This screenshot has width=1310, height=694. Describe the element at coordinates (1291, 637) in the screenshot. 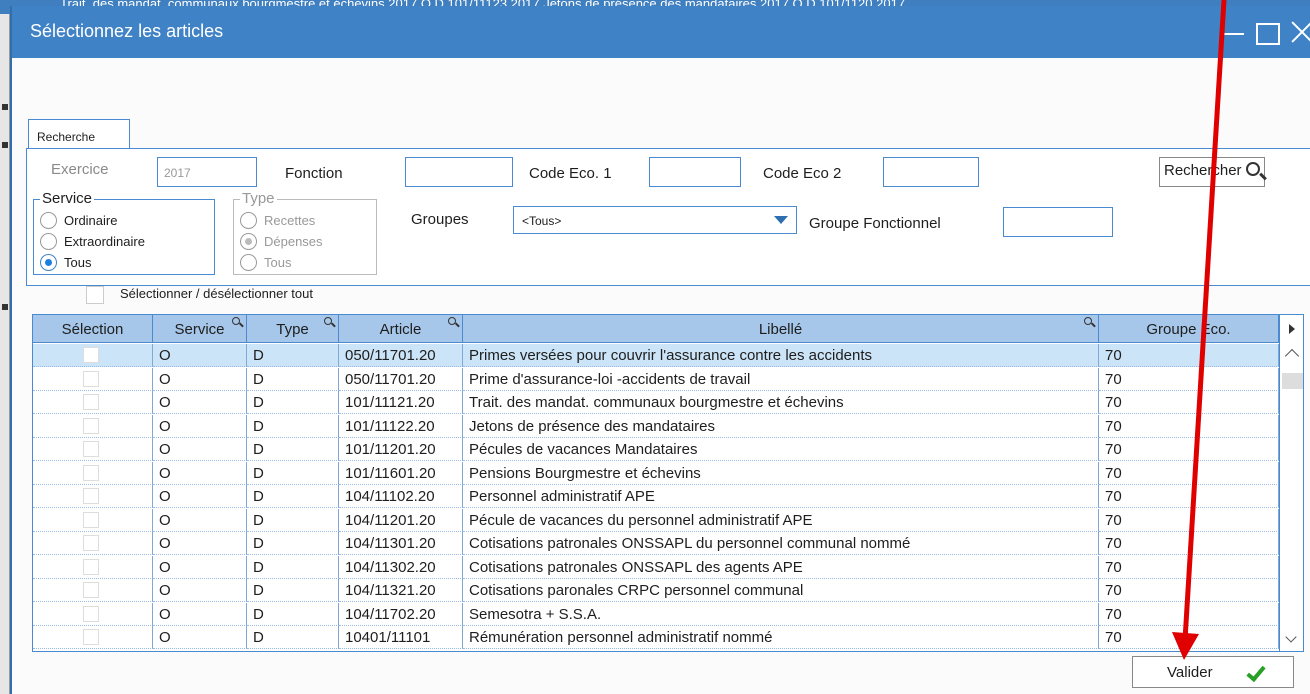

I see `scroll-down-icon` at that location.